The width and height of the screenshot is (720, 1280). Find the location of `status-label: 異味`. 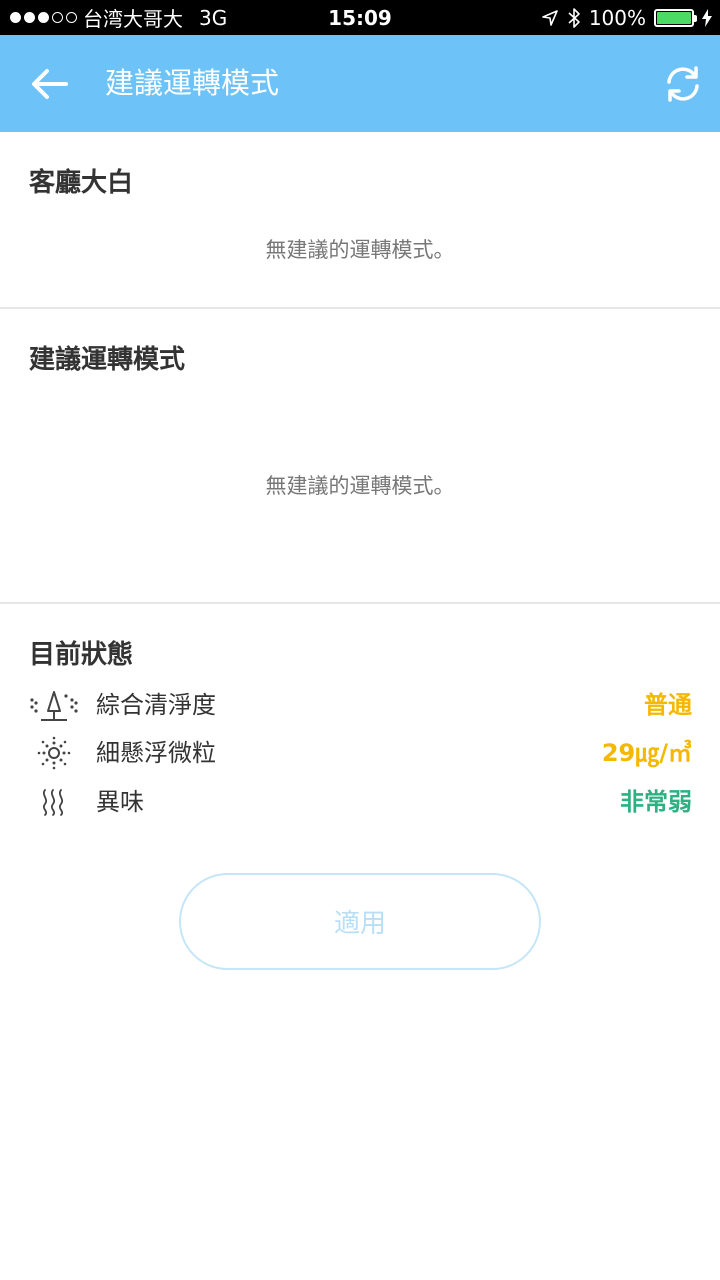

status-label: 異味 is located at coordinates (120, 802).